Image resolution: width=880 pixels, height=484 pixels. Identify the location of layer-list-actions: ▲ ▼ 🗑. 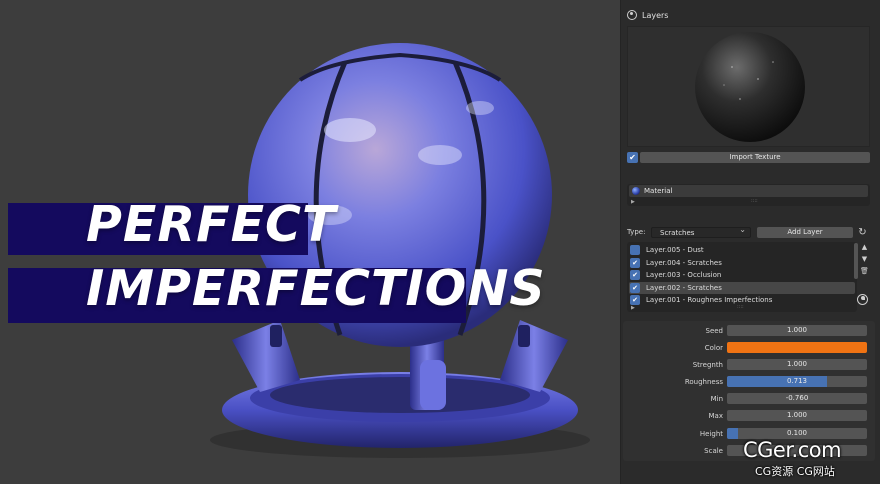
(864, 259).